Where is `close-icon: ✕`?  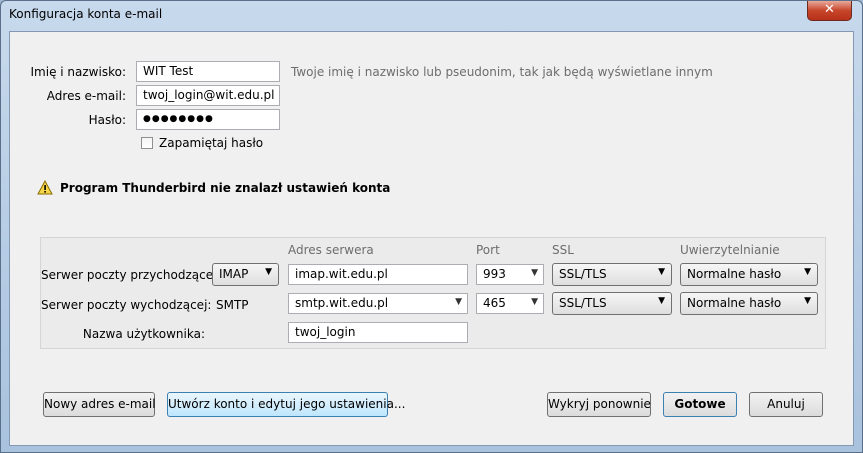
close-icon: ✕ is located at coordinates (829, 9).